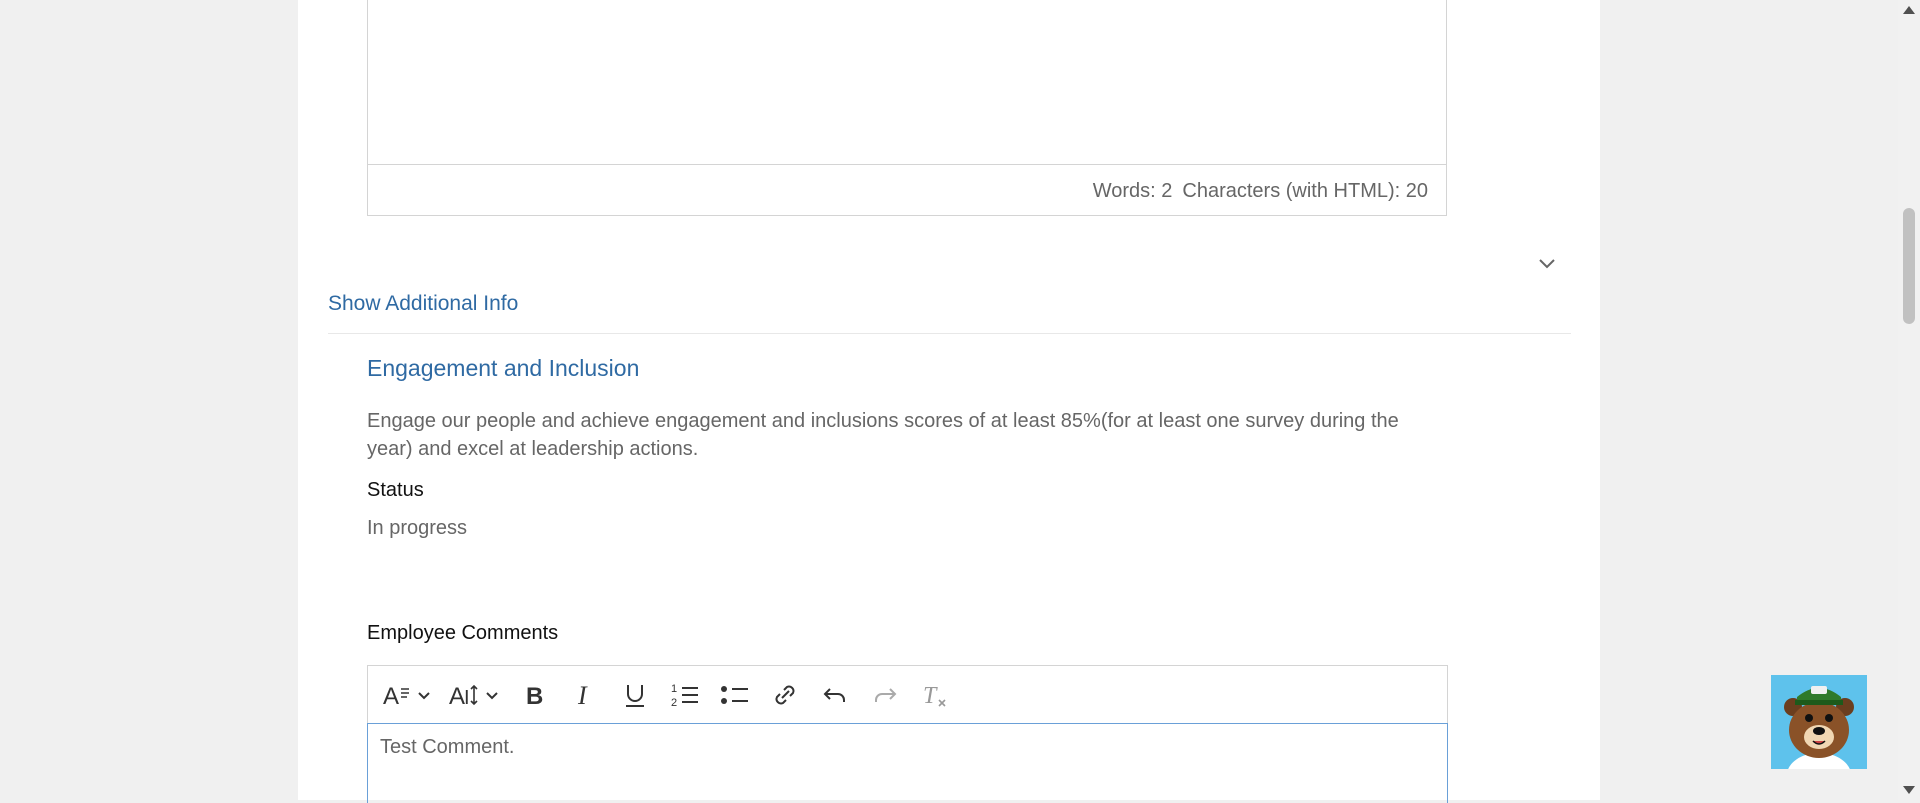 The image size is (1920, 803). I want to click on svg-text: 2, so click(674, 703).